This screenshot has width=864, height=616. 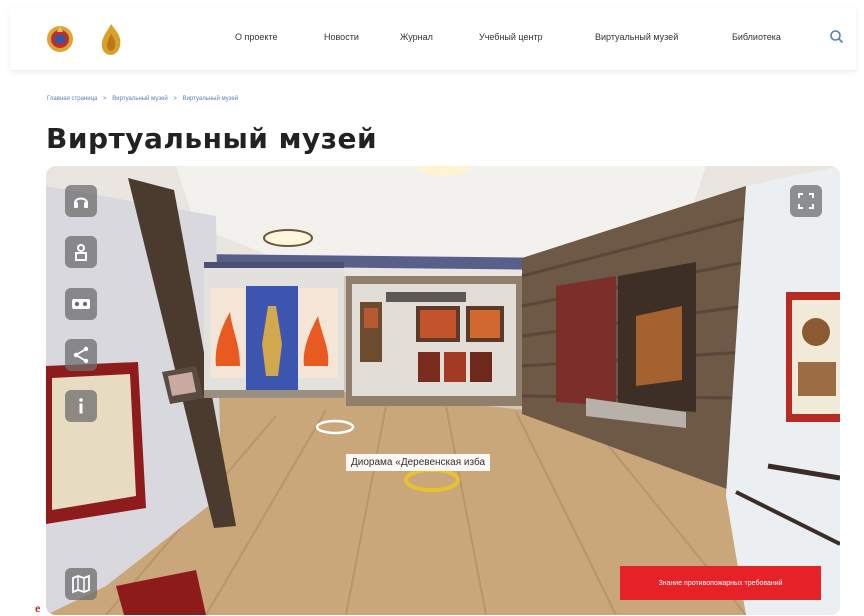 What do you see at coordinates (139, 99) in the screenshot?
I see `breadcrumb-section: Виртуальный музей` at bounding box center [139, 99].